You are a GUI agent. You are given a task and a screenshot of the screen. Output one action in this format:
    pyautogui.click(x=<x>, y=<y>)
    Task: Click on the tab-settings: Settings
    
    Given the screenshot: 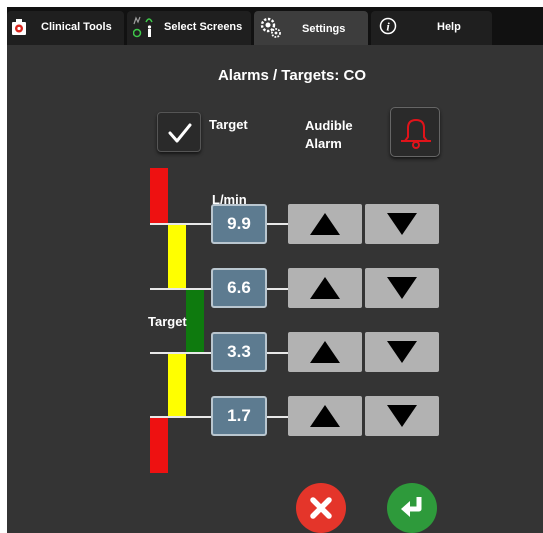 What is the action you would take?
    pyautogui.click(x=311, y=28)
    